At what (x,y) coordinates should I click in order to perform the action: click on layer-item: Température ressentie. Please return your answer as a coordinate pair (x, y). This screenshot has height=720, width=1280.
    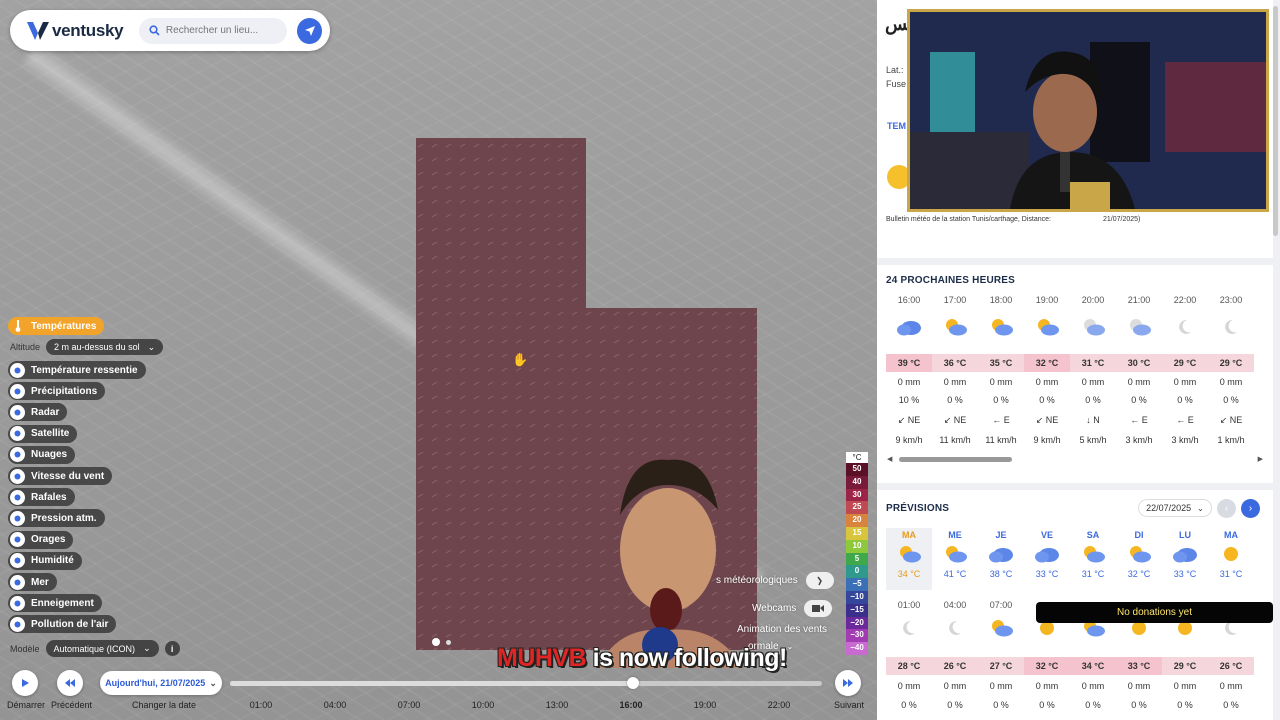
    Looking at the image, I should click on (77, 370).